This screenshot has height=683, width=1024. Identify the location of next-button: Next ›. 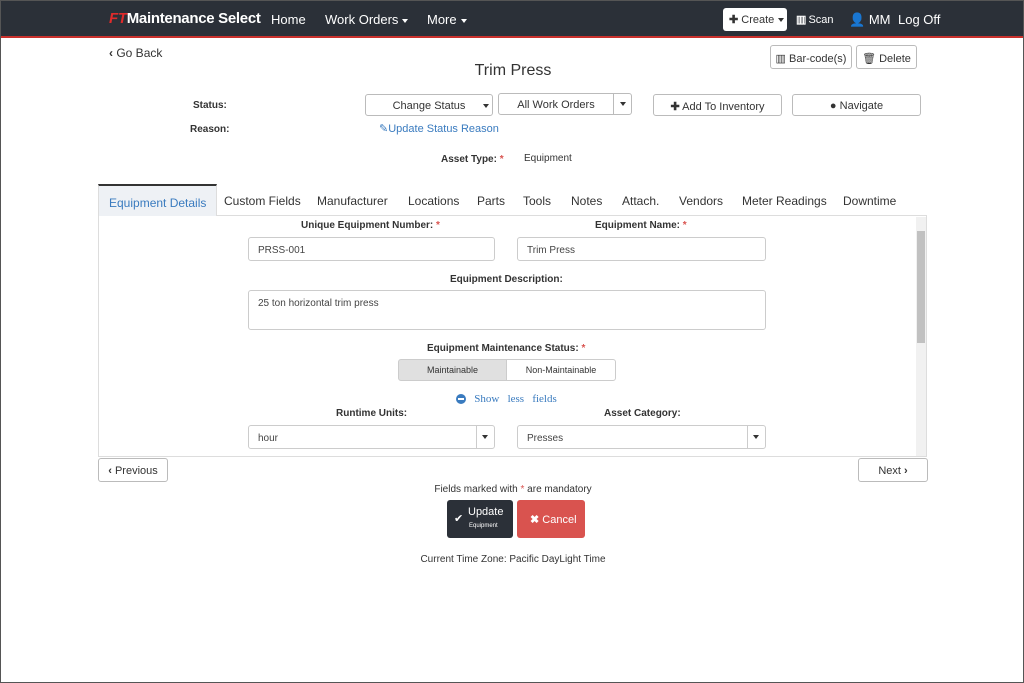
(893, 470).